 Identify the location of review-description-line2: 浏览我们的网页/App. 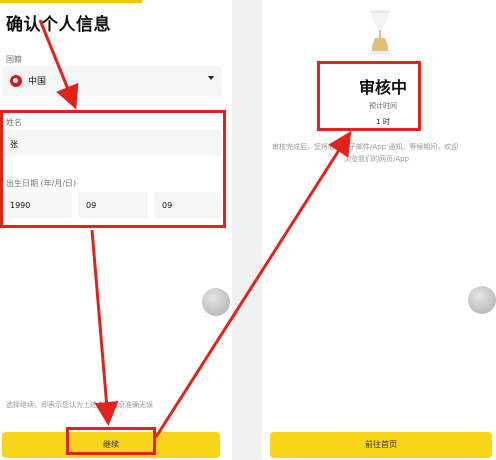
(377, 159).